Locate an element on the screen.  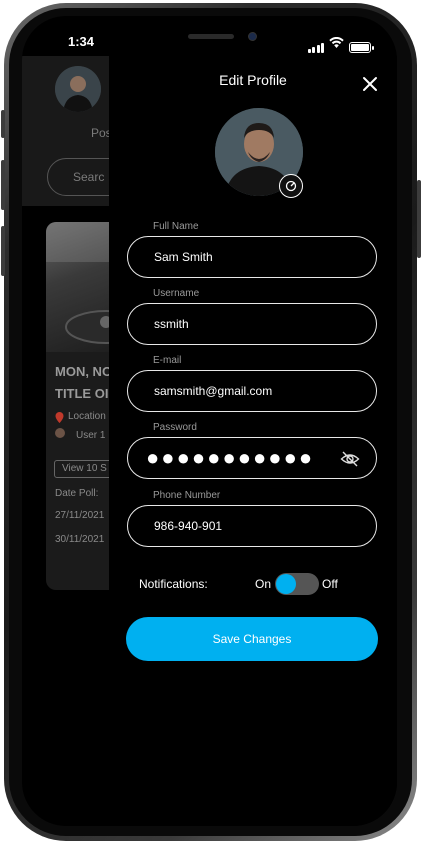
full-name-label: Full Name is located at coordinates (176, 226).